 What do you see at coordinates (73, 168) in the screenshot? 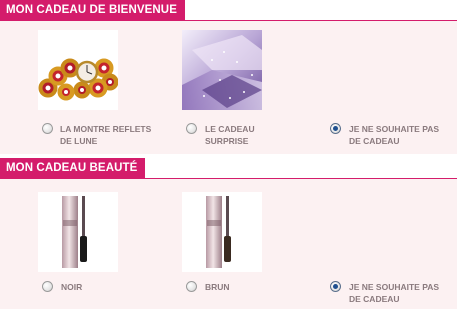
I see `beauty-gift-title: MON CADEAU BEAUTÉ` at bounding box center [73, 168].